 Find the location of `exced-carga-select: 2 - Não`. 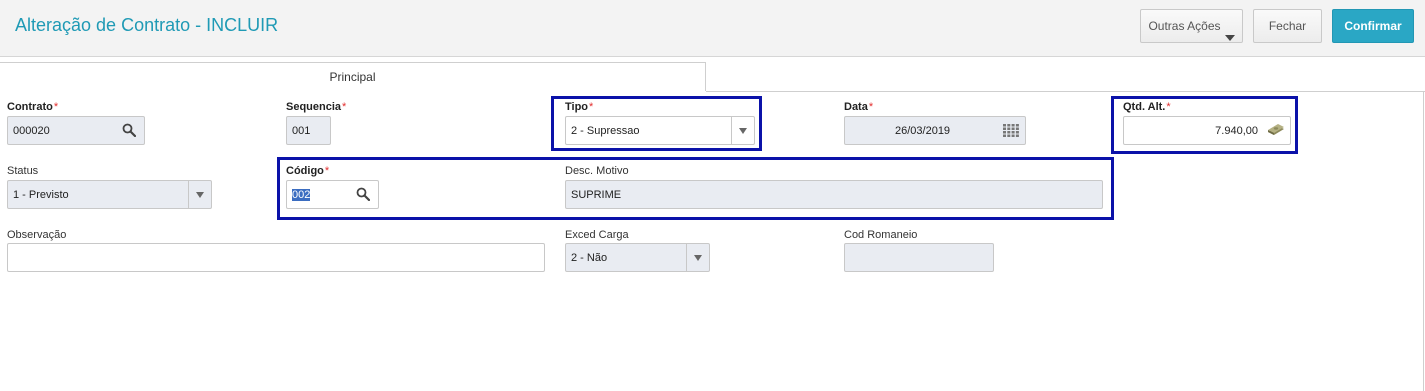

exced-carga-select: 2 - Não is located at coordinates (637, 257).